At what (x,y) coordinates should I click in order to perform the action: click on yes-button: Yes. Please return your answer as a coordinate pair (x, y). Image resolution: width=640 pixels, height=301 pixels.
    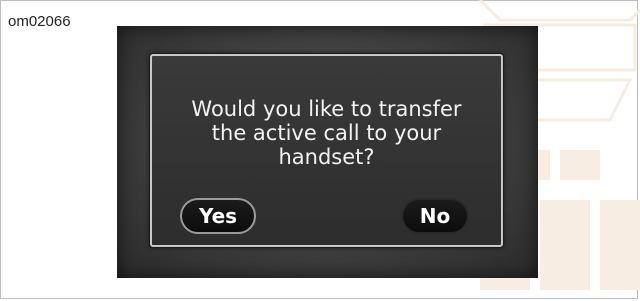
    Looking at the image, I should click on (218, 216).